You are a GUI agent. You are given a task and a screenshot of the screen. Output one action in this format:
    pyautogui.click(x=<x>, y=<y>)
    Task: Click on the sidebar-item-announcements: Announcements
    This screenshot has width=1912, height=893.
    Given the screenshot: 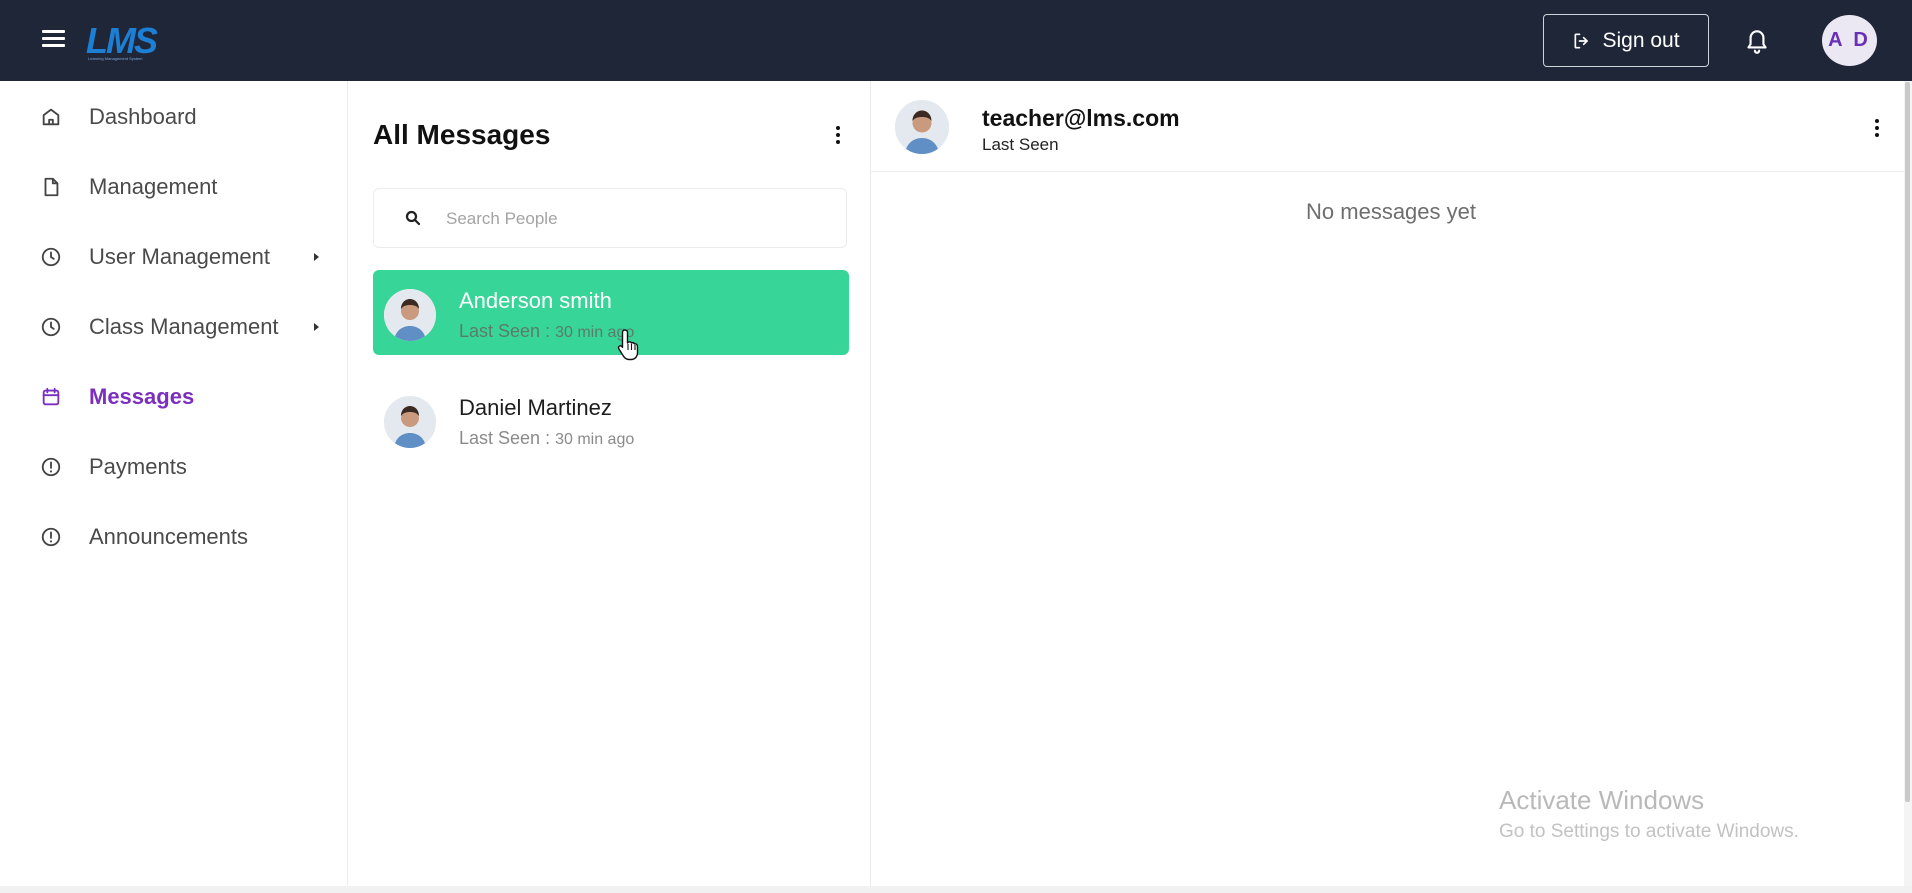 What is the action you would take?
    pyautogui.click(x=174, y=537)
    